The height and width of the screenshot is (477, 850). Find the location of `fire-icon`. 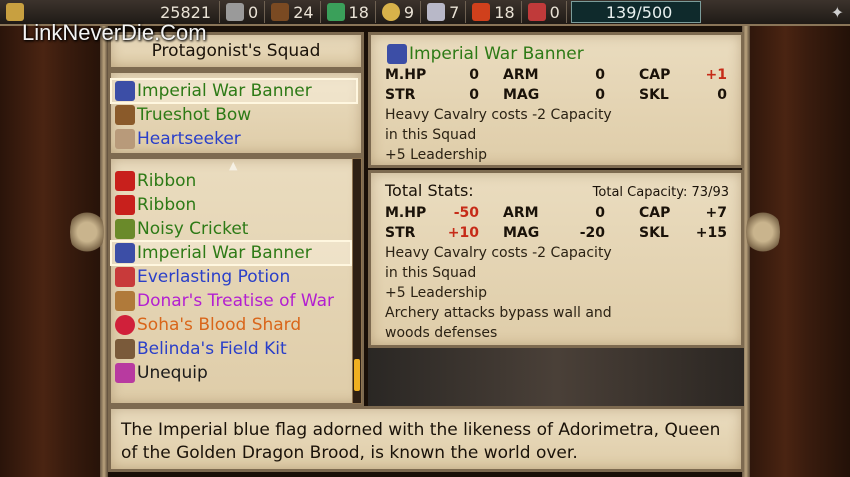

fire-icon is located at coordinates (481, 12).